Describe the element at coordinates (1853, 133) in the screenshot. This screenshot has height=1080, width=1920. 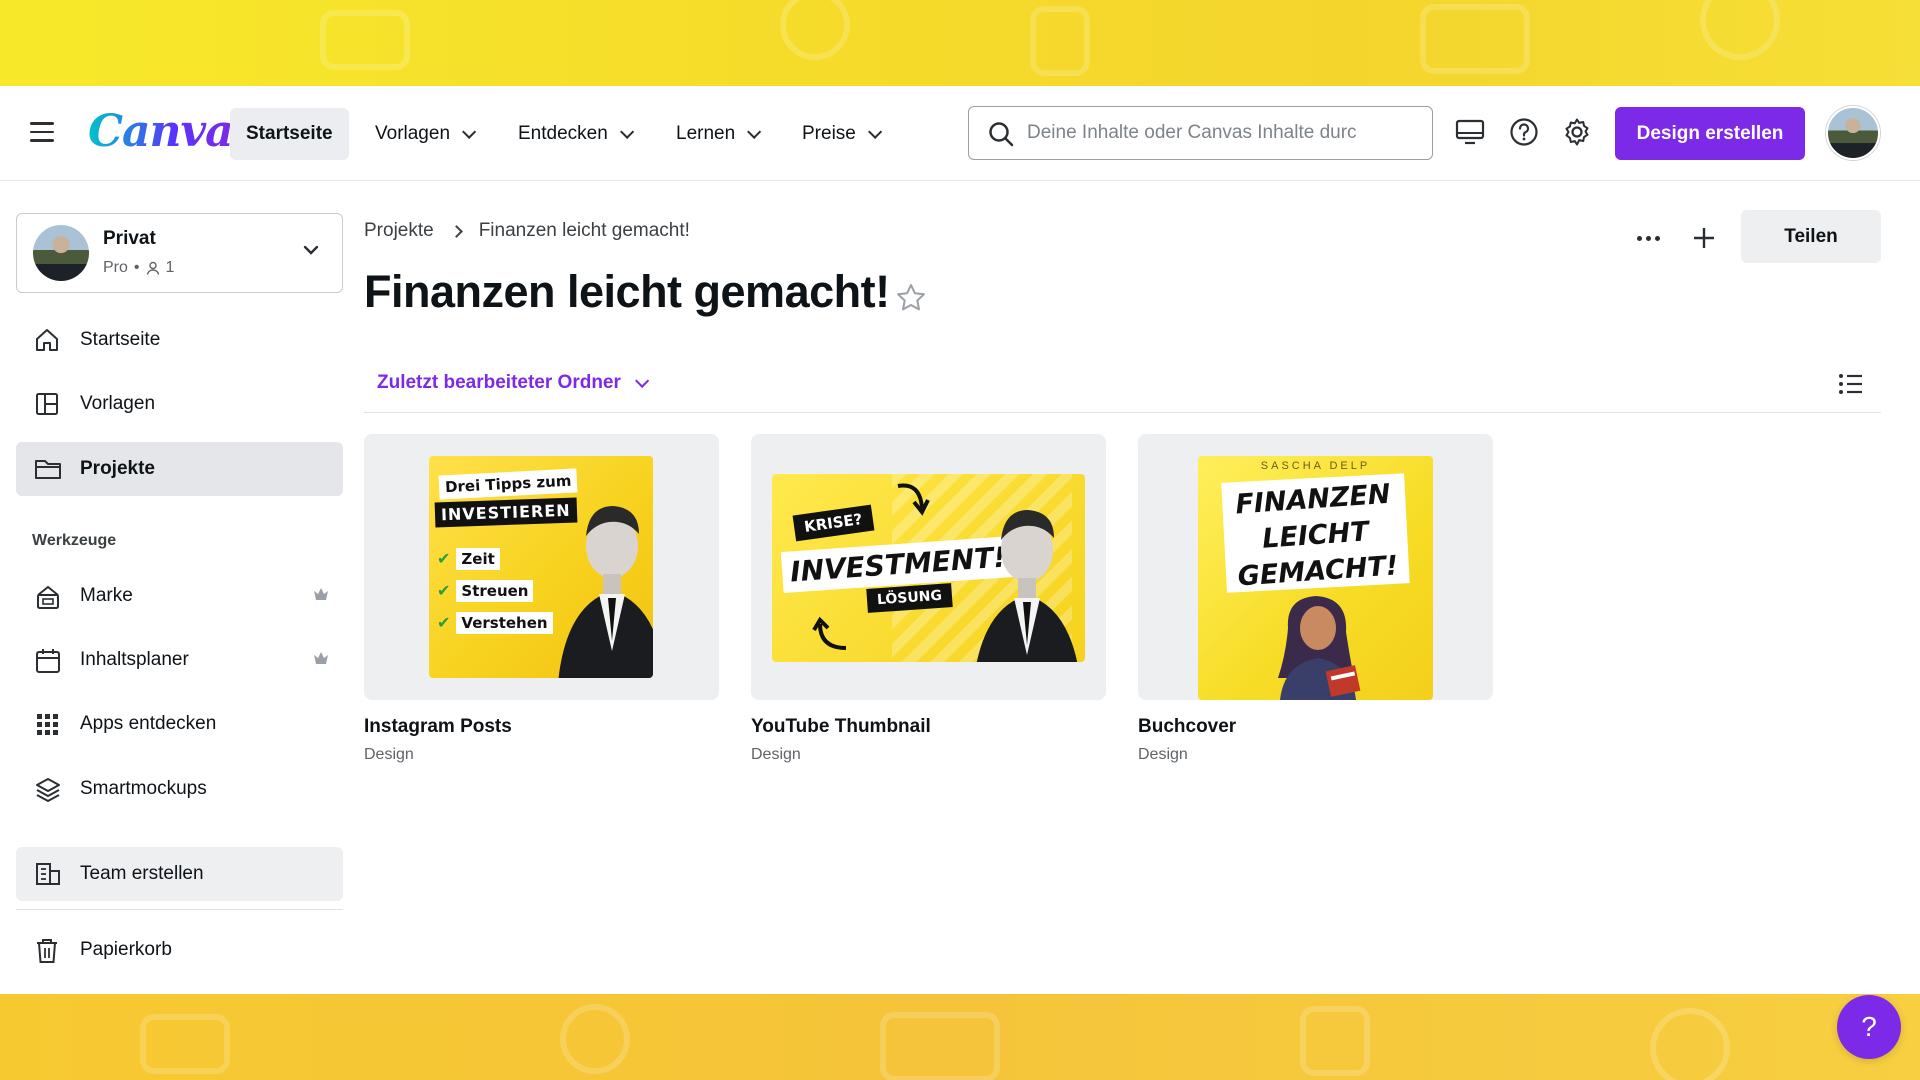
I see `avatar` at that location.